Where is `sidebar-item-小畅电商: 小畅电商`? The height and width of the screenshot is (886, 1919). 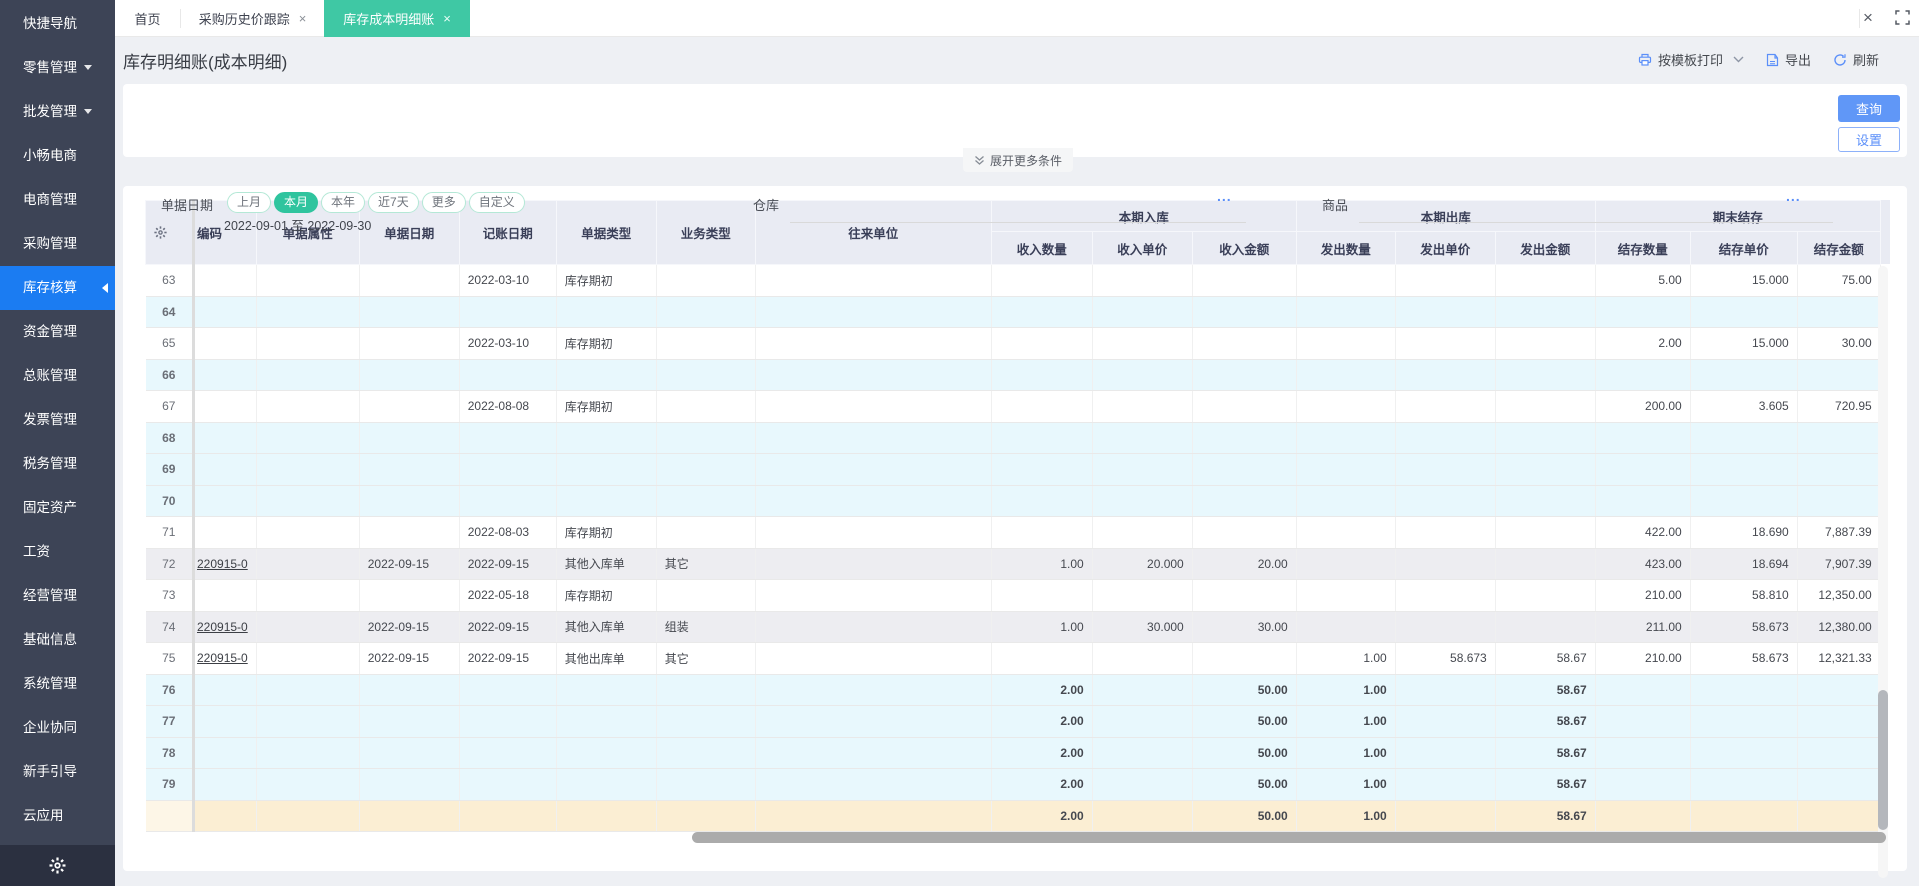 sidebar-item-小畅电商: 小畅电商 is located at coordinates (57, 156).